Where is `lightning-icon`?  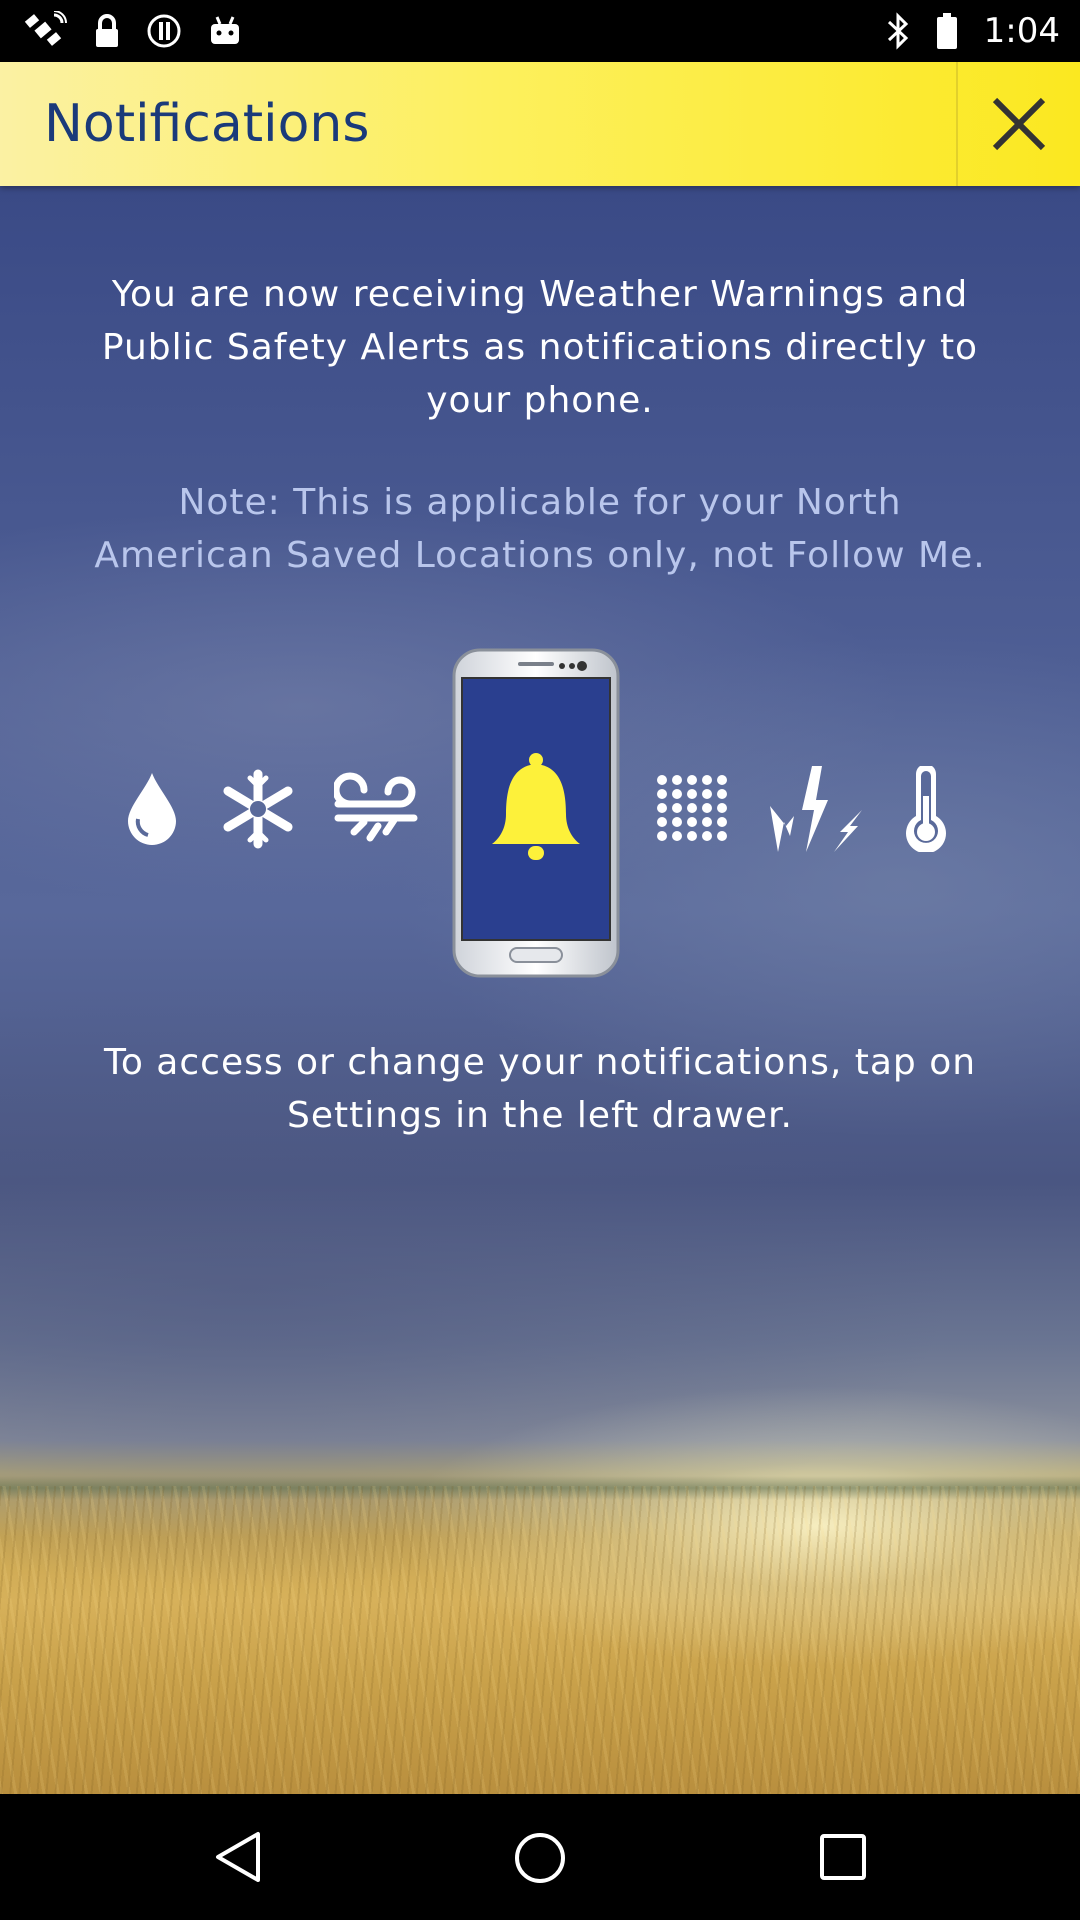 lightning-icon is located at coordinates (816, 809).